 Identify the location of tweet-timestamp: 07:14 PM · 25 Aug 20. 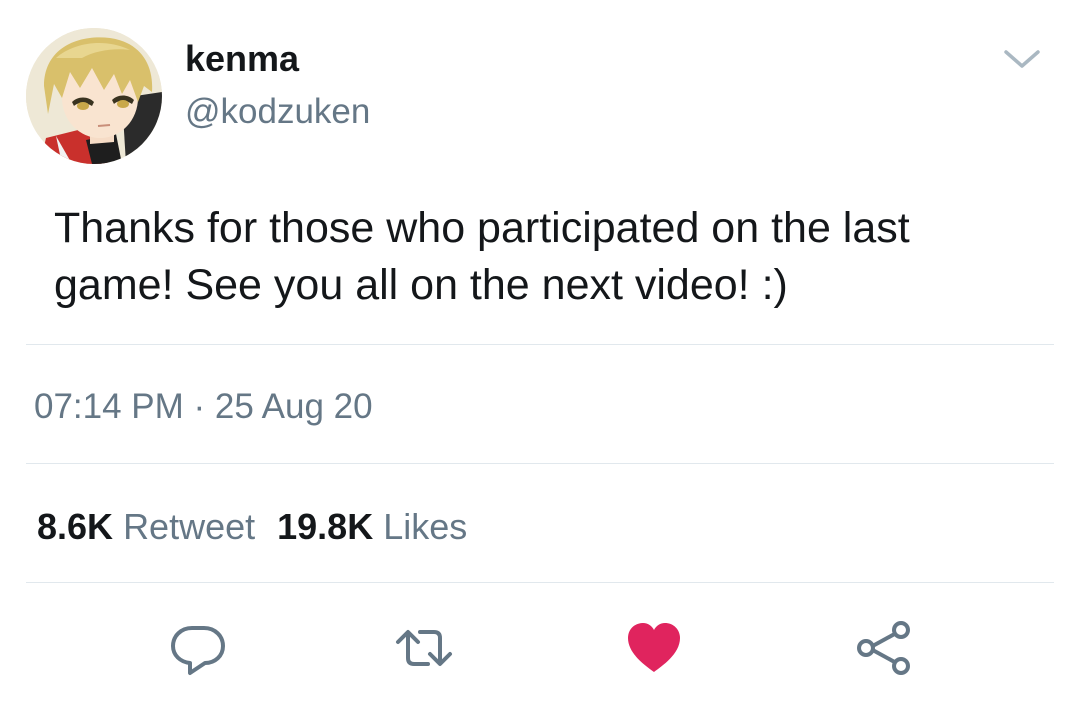
(203, 407).